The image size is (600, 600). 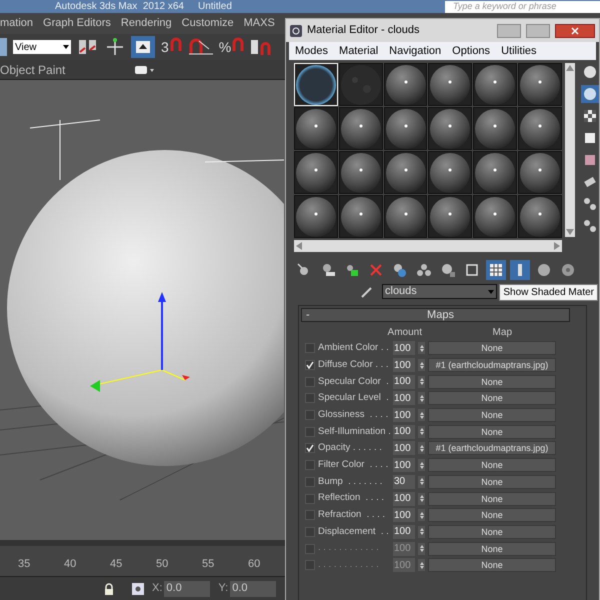 What do you see at coordinates (138, 588) in the screenshot?
I see `crosshair-icon` at bounding box center [138, 588].